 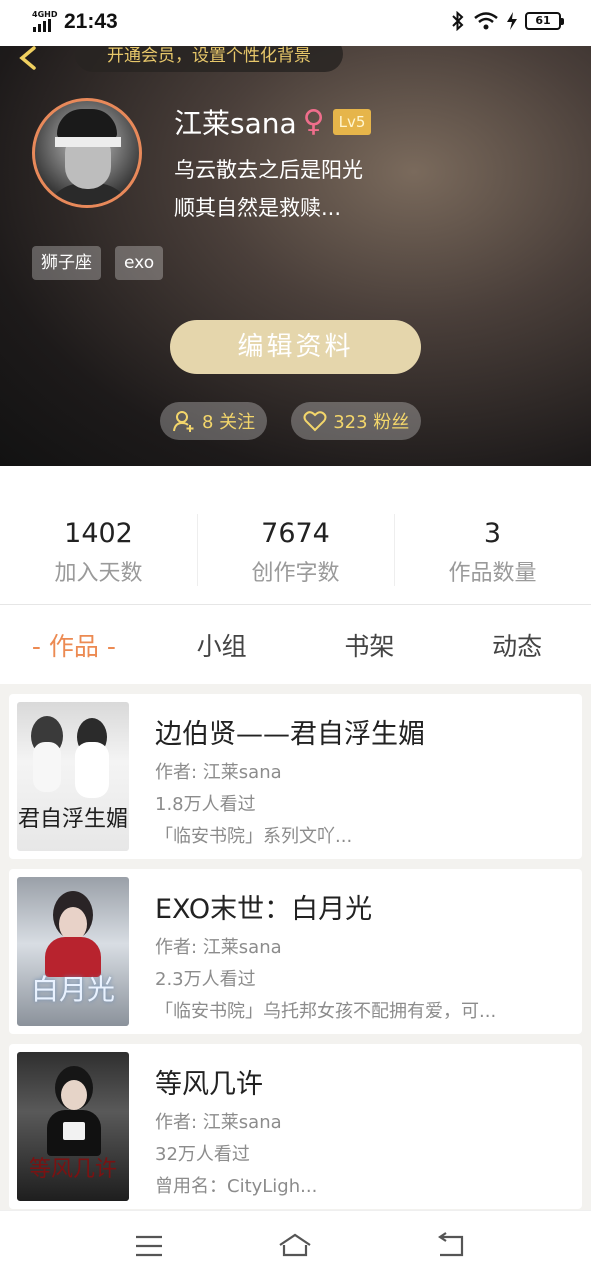 I want to click on stat-label: 创作字数, so click(x=295, y=573).